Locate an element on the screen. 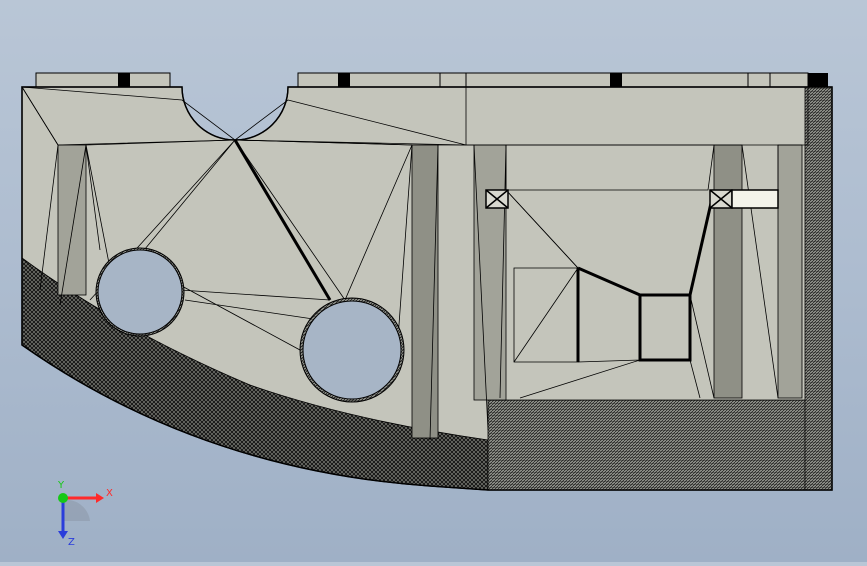 The width and height of the screenshot is (867, 566). z-axis-label: Z is located at coordinates (71, 542).